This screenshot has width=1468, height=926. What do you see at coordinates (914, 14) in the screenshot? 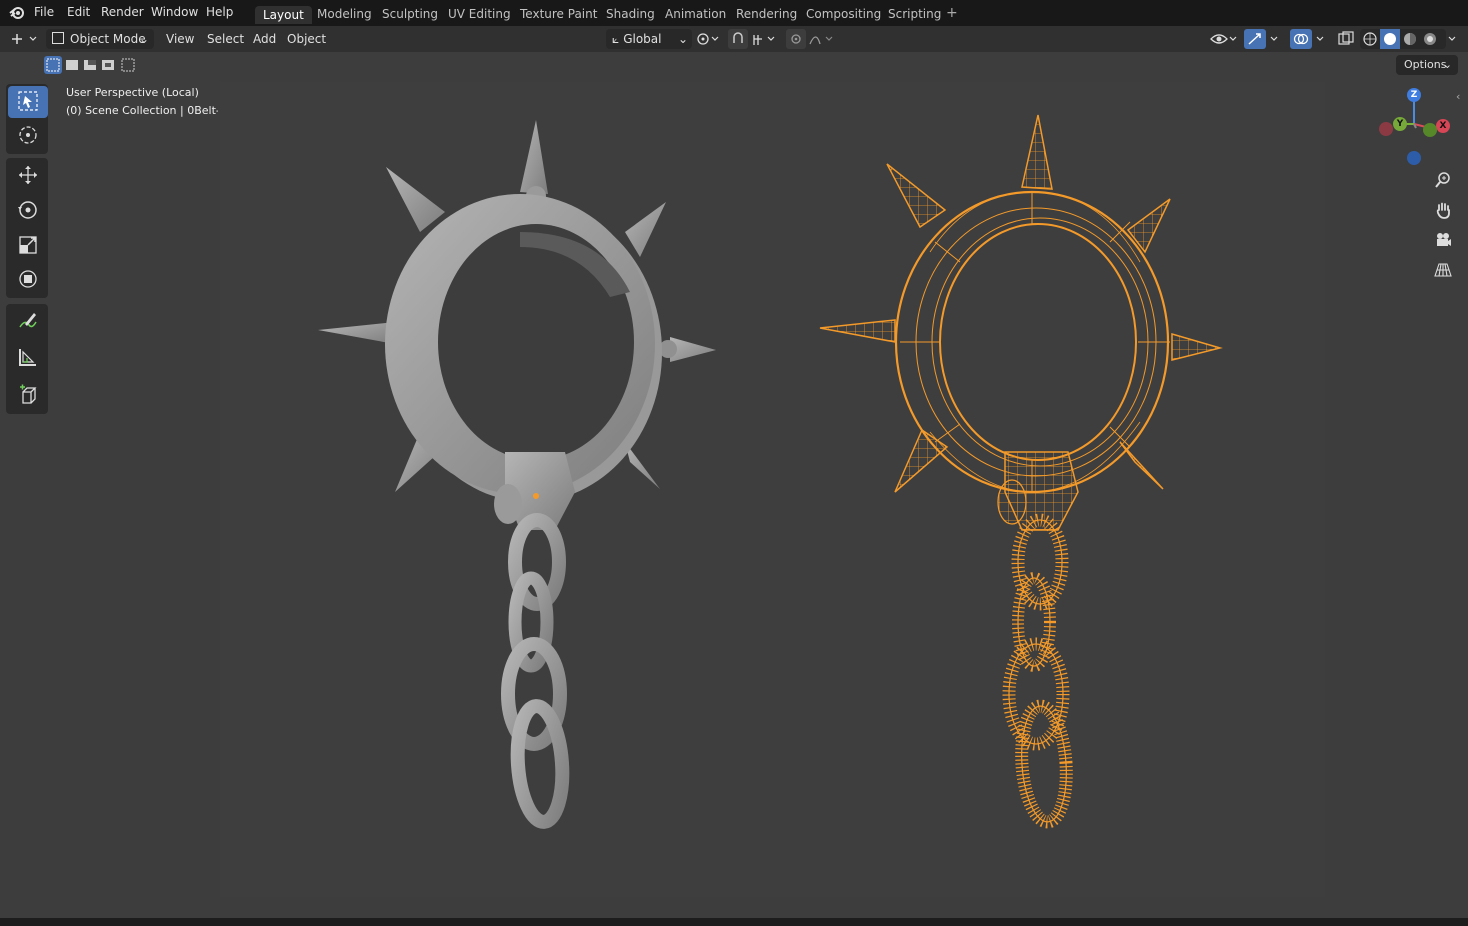
I see `tab-scripting: Scripting` at bounding box center [914, 14].